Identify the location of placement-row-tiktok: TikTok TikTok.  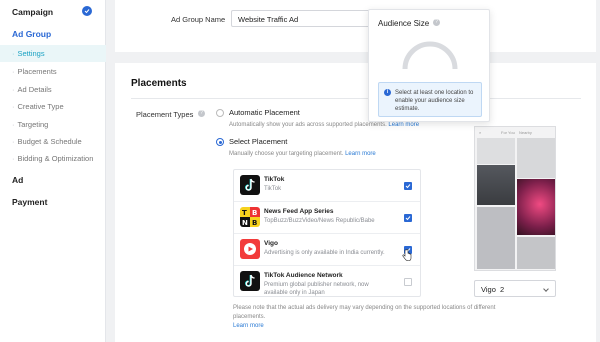
(327, 186).